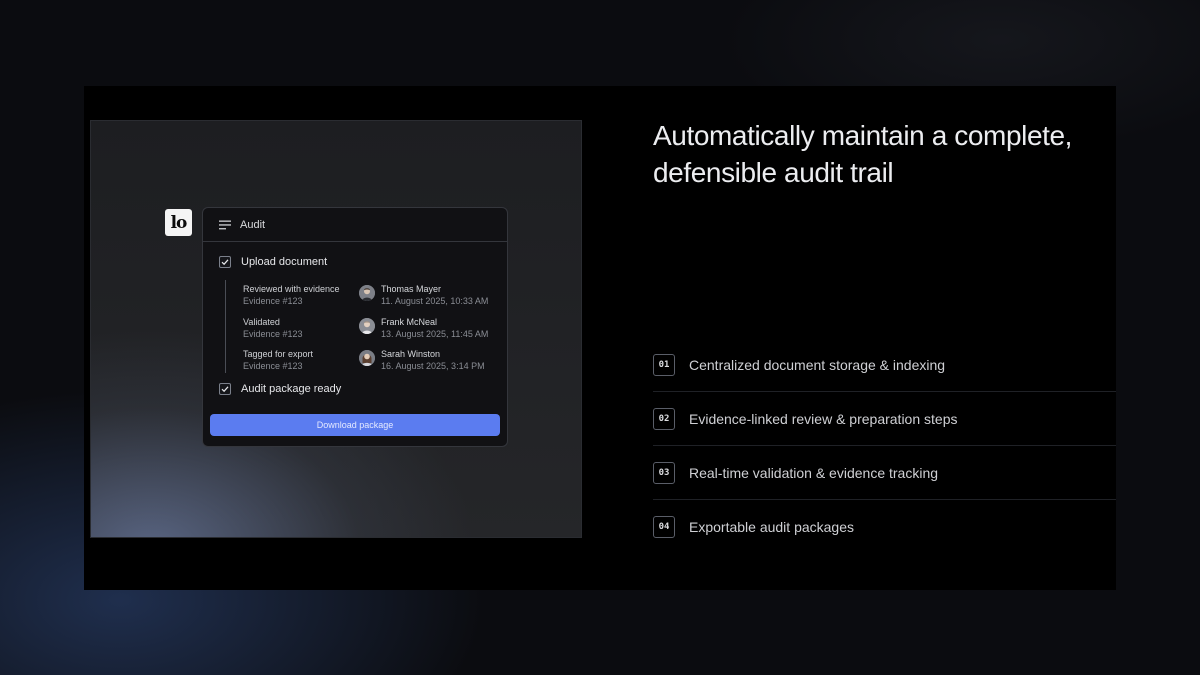  I want to click on audit-card-title: Audit, so click(253, 224).